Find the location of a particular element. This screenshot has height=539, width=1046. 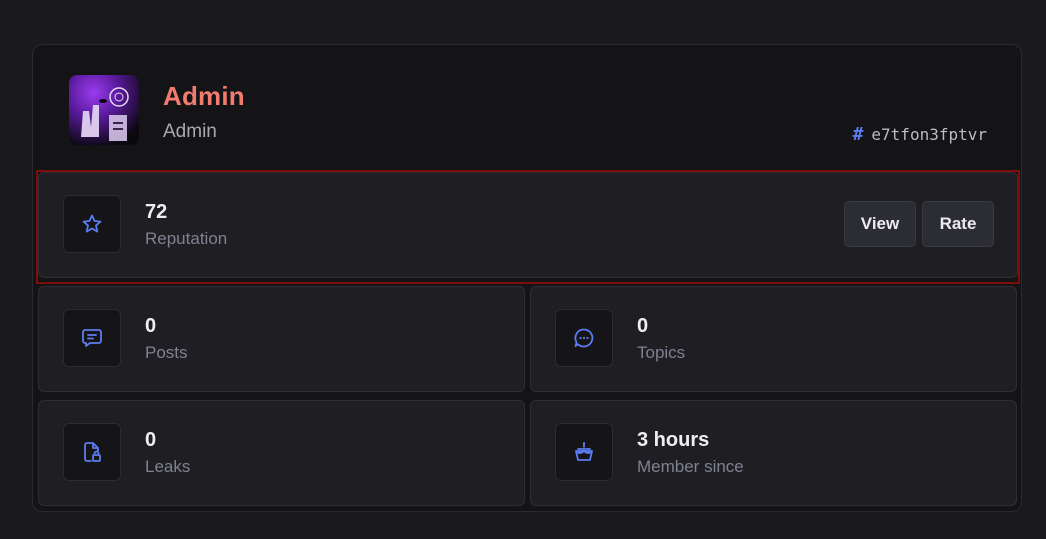

posts-icon-box is located at coordinates (92, 338).